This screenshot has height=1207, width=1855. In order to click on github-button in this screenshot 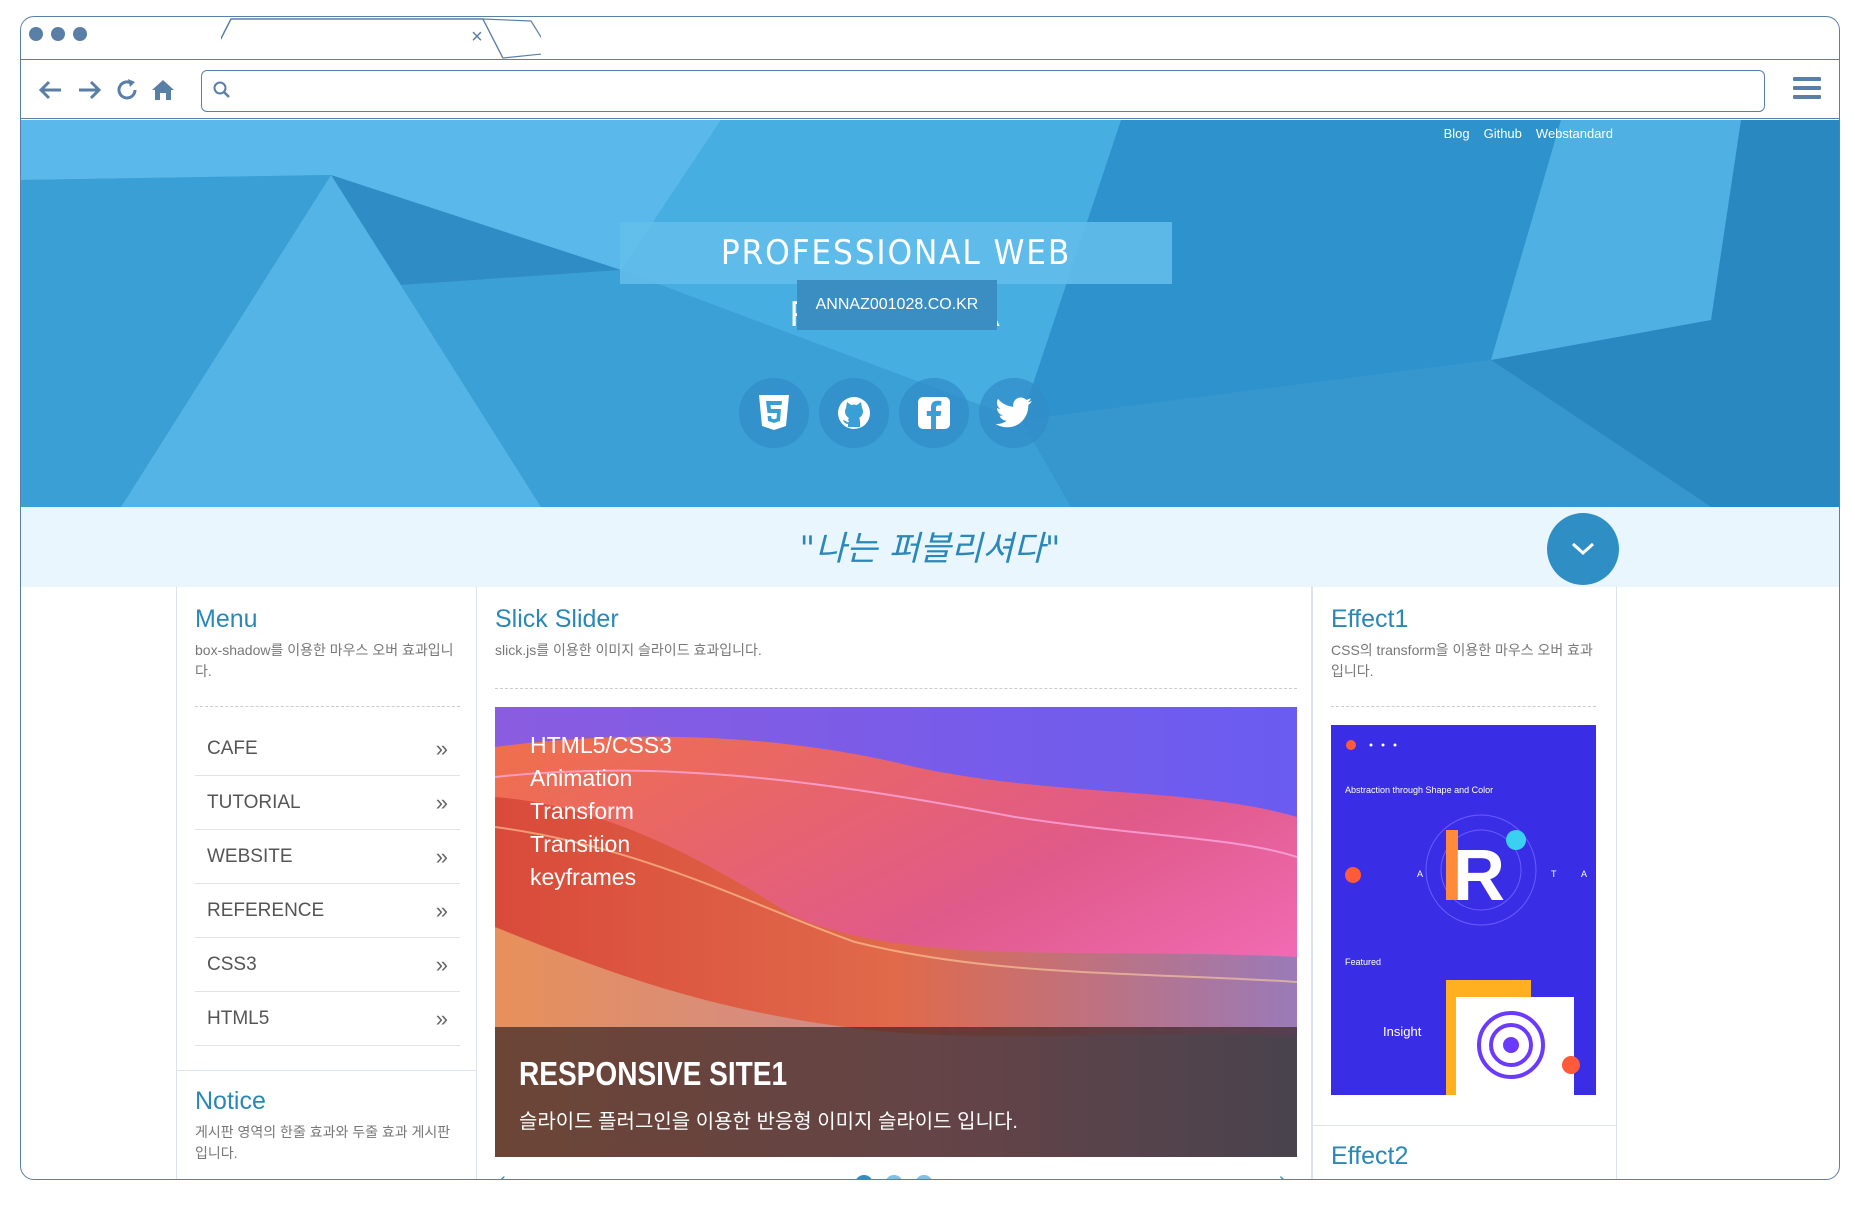, I will do `click(854, 413)`.